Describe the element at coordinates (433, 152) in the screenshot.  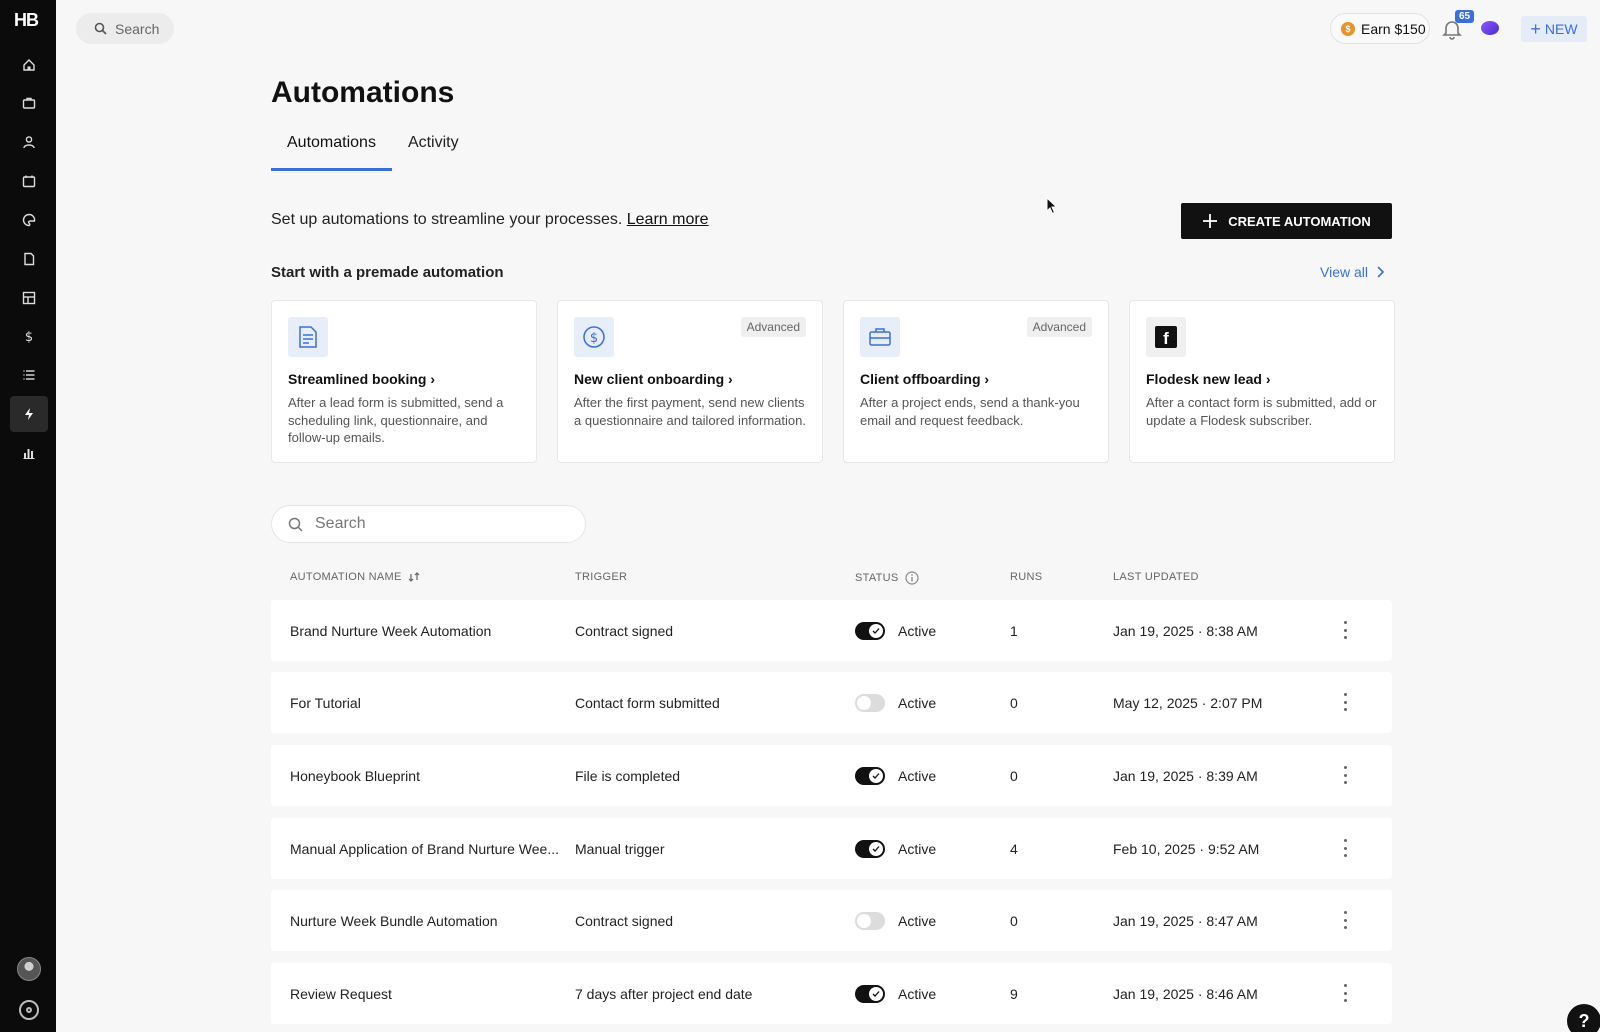
I see `tab-activity: Activity` at that location.